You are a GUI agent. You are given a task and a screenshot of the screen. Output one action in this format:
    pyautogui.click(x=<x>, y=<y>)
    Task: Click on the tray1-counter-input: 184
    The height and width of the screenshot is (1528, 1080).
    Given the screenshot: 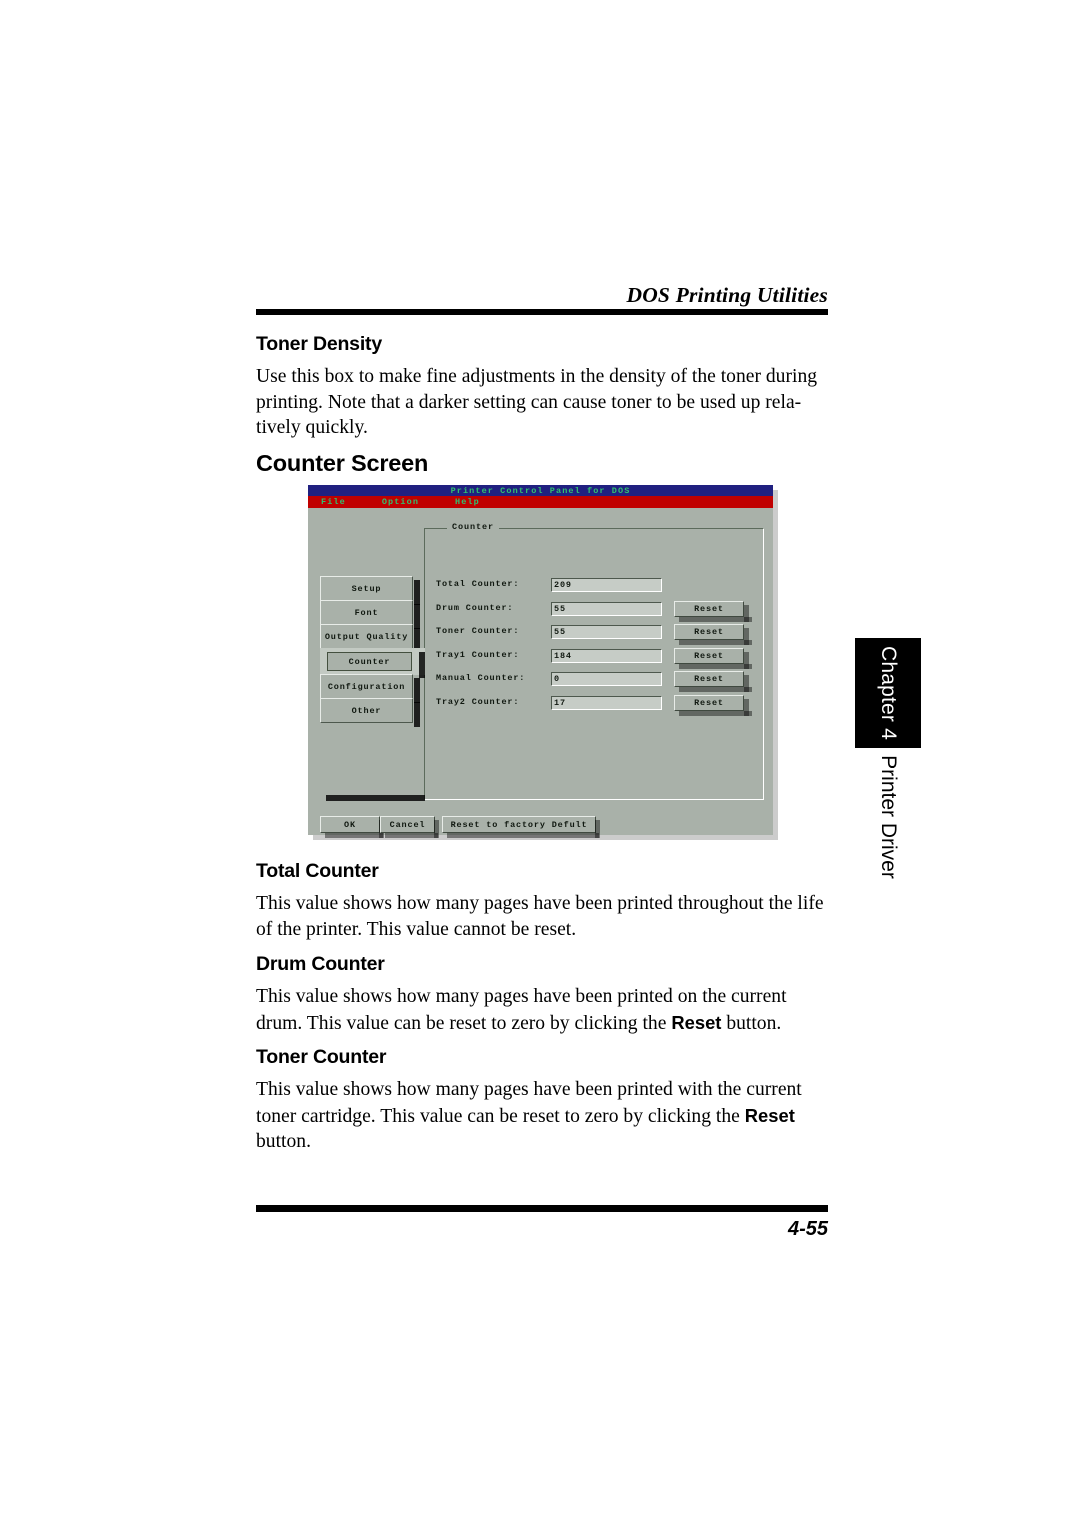 What is the action you would take?
    pyautogui.click(x=606, y=656)
    